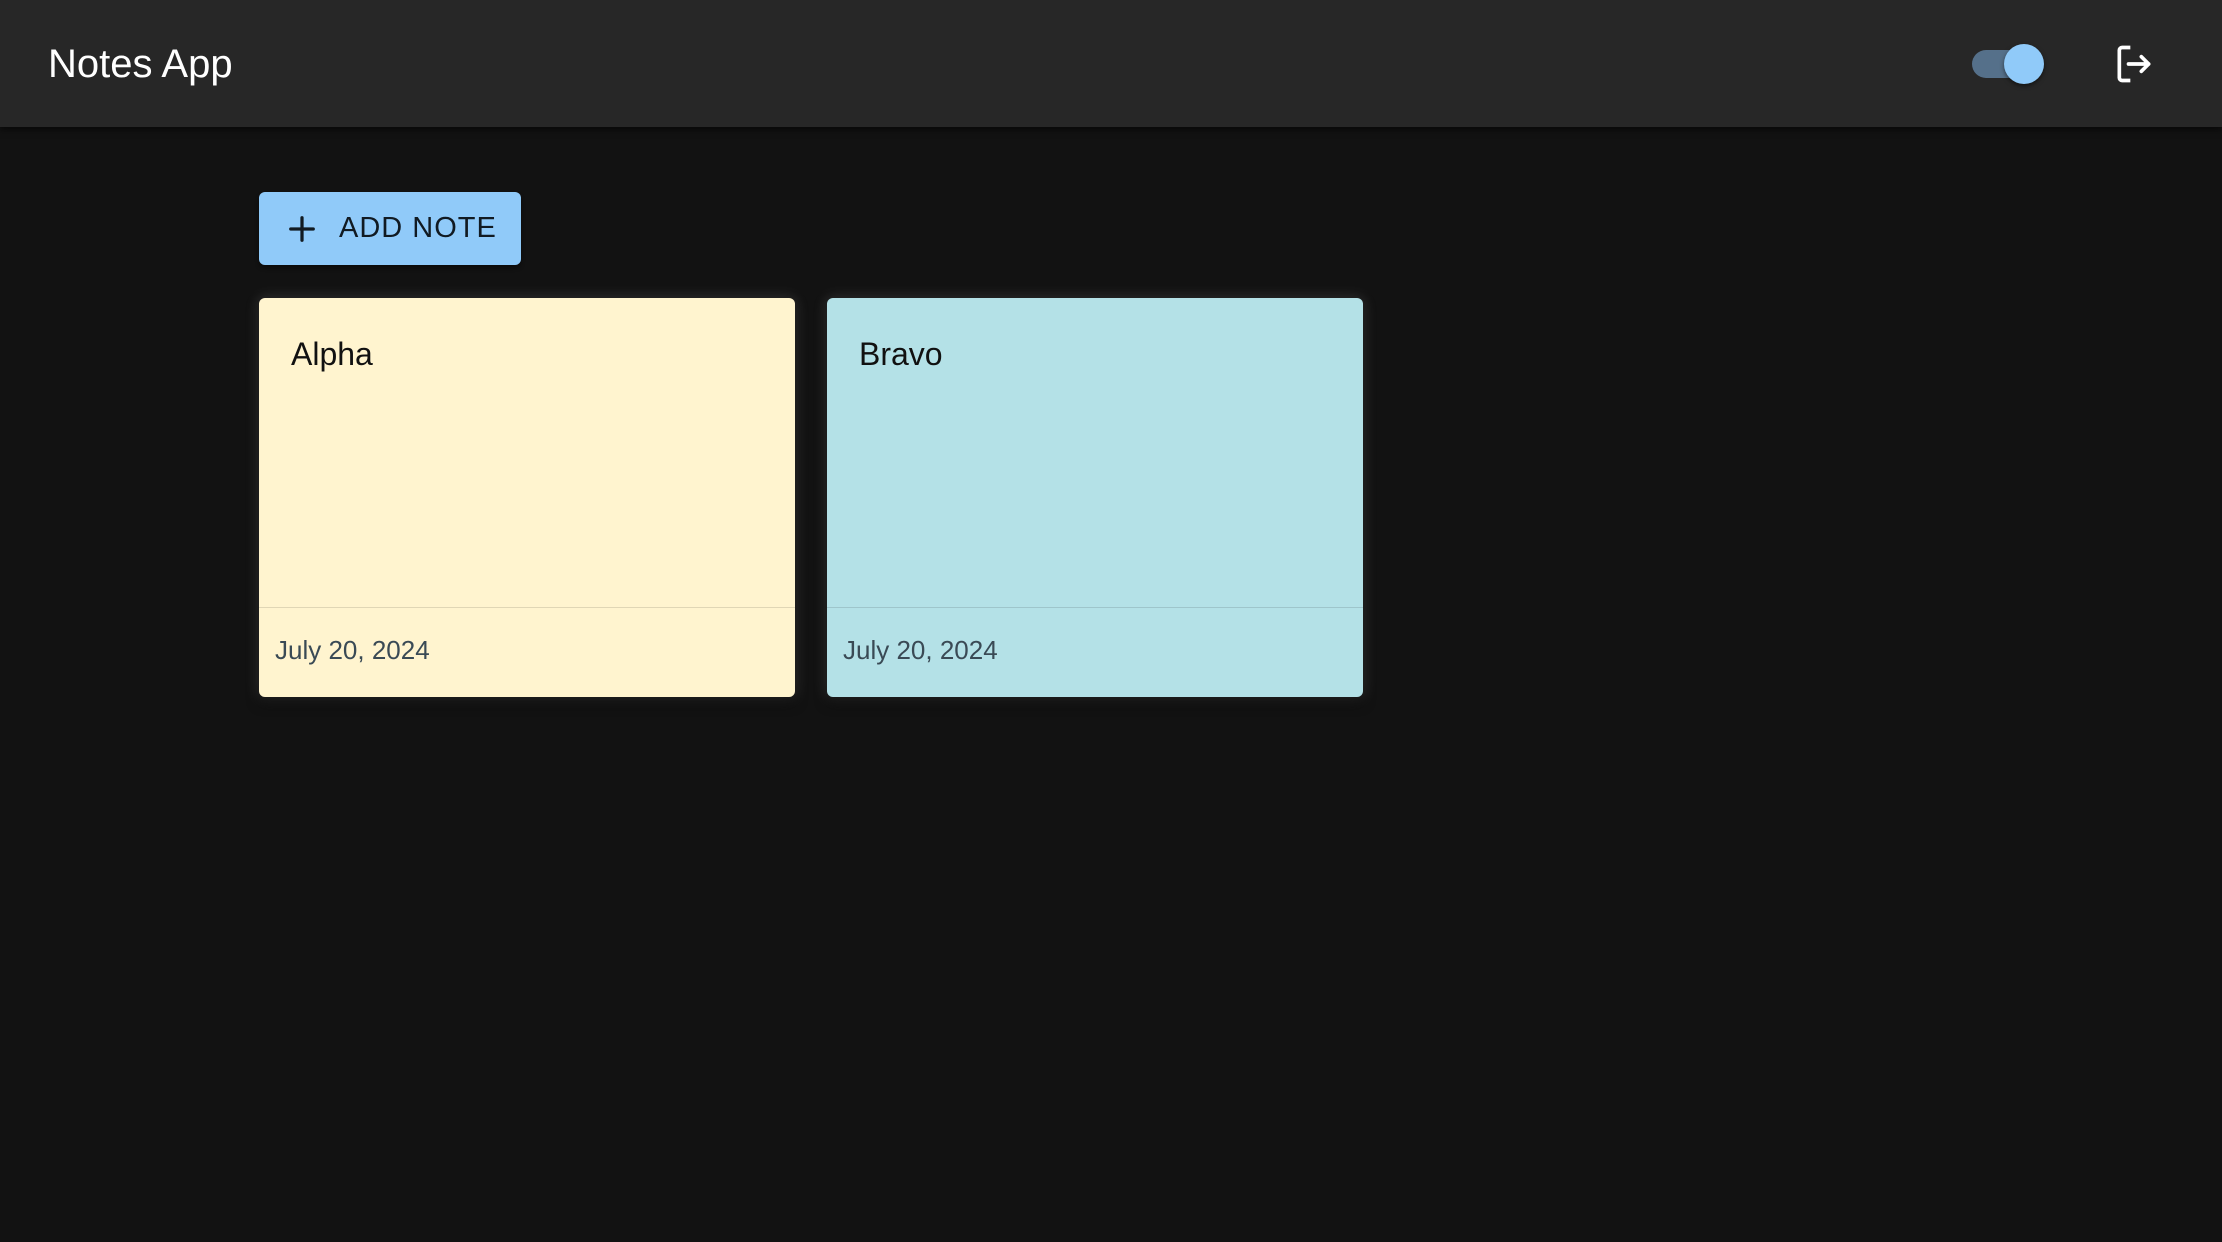 The image size is (2222, 1242). Describe the element at coordinates (2024, 64) in the screenshot. I see `toggle-thumb` at that location.